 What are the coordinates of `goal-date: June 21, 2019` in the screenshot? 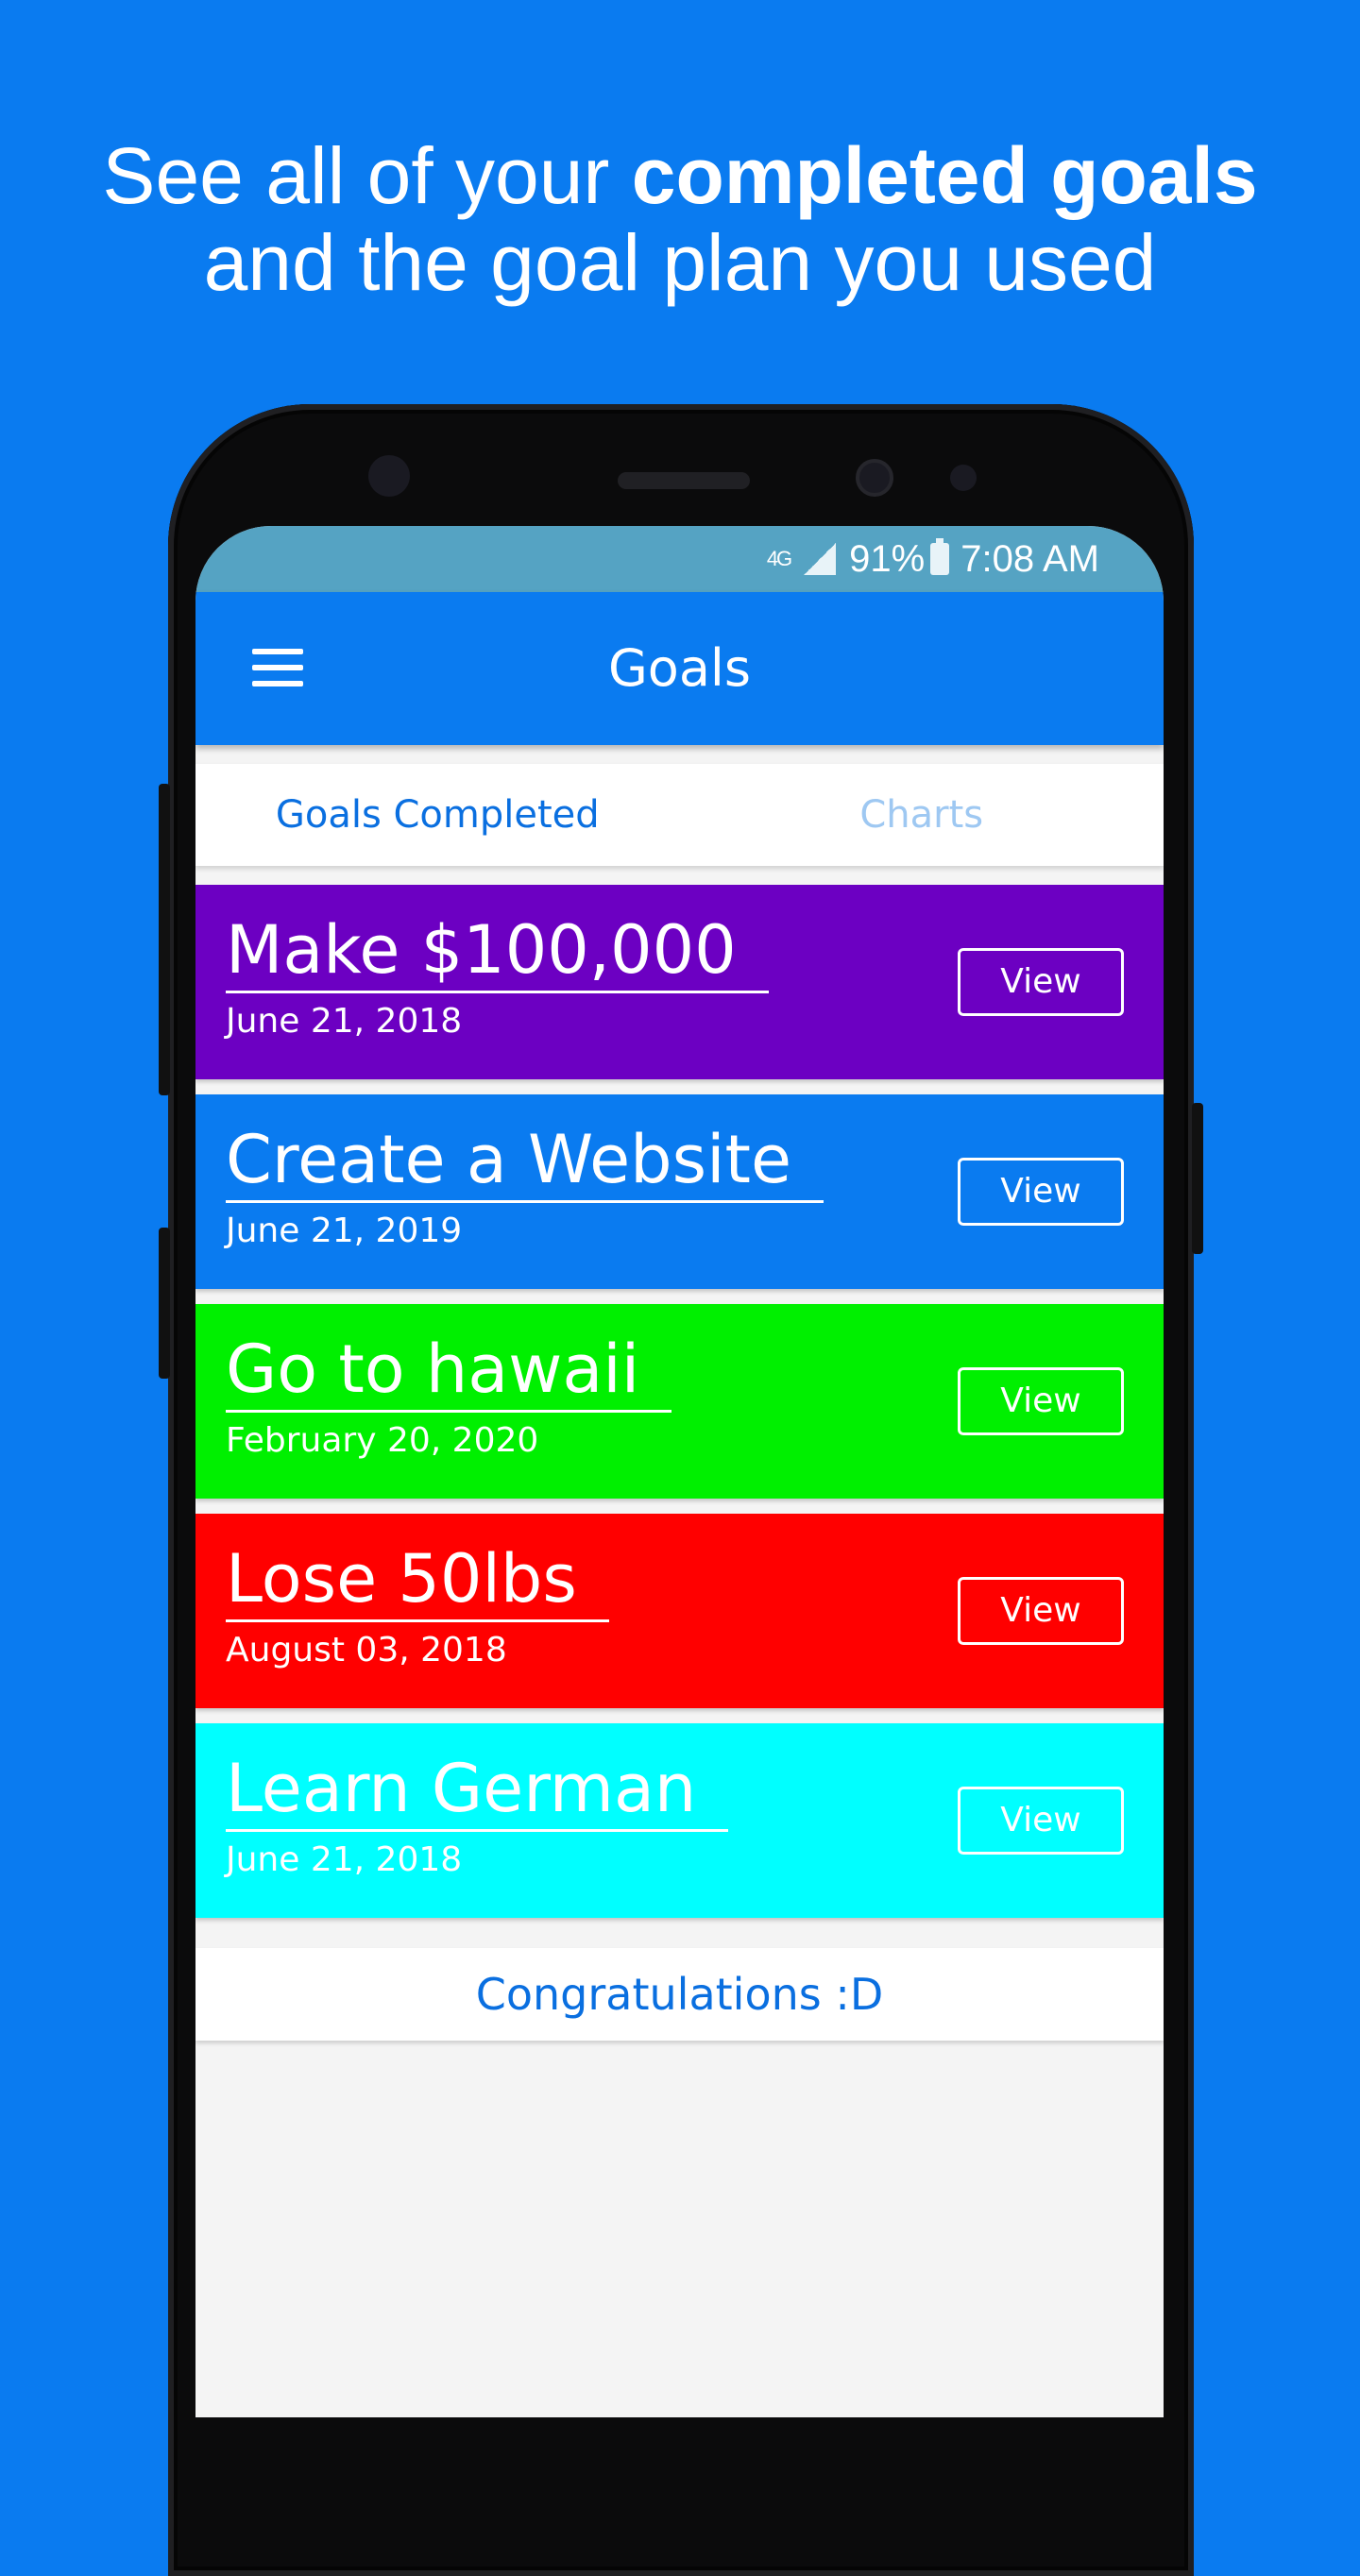 It's located at (344, 1231).